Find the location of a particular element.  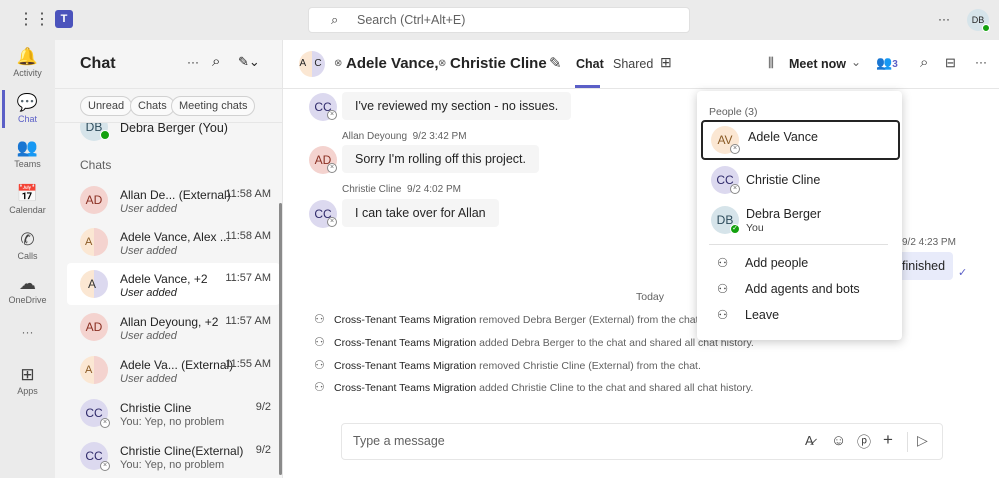

message-compose-box: Type a message A̷ ☺ ⓟ + ▷ is located at coordinates (642, 441).